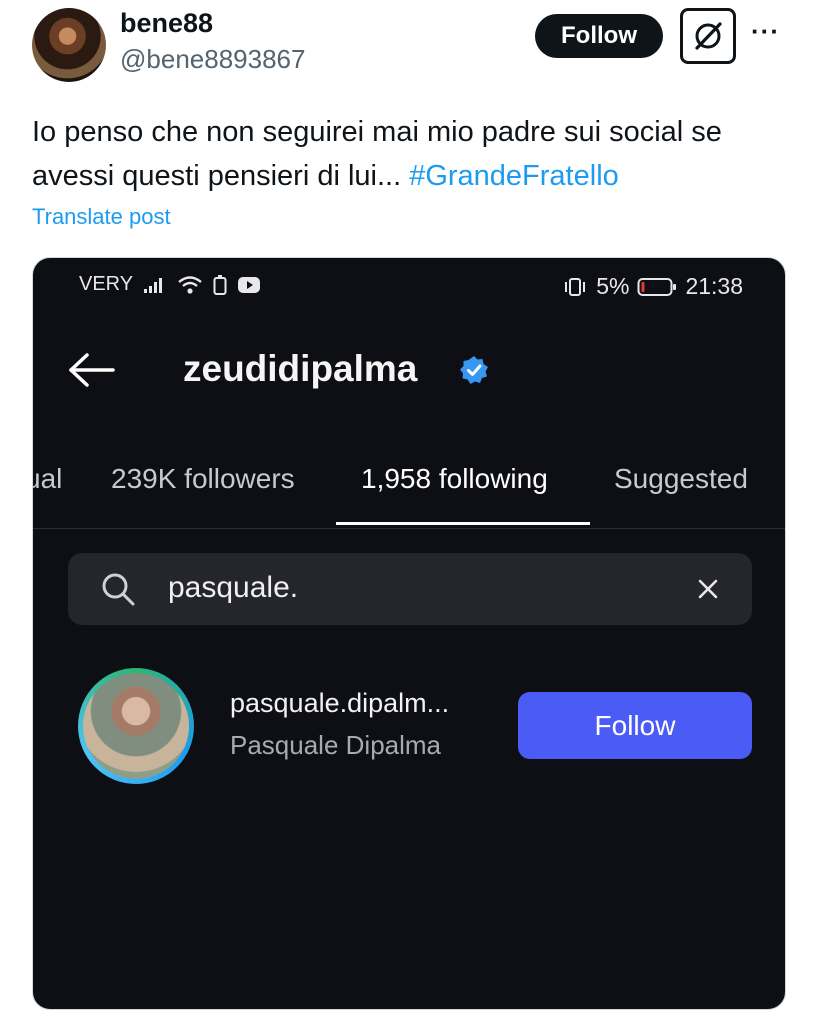  What do you see at coordinates (765, 31) in the screenshot?
I see `more-options-button: ···` at bounding box center [765, 31].